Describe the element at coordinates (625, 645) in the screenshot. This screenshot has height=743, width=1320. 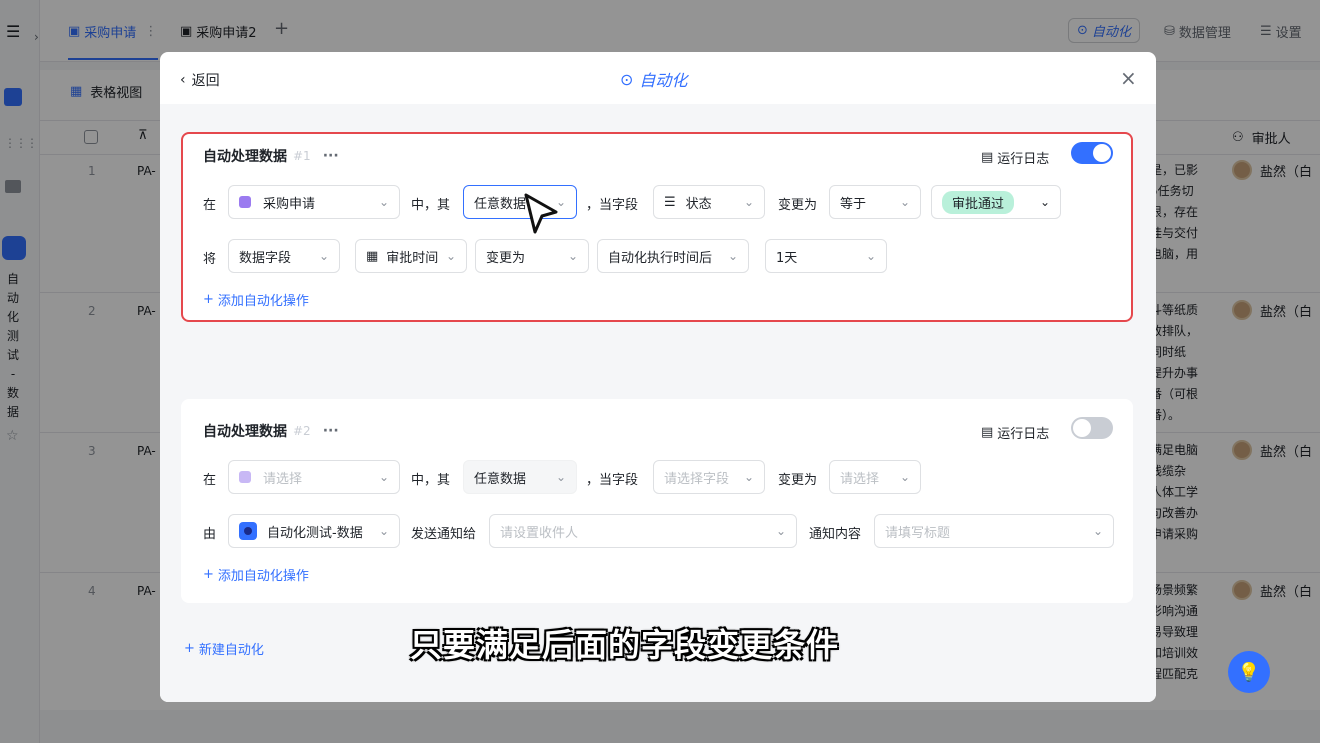
I see `video-subtitle: 只要满足后面的字段变更条件` at that location.